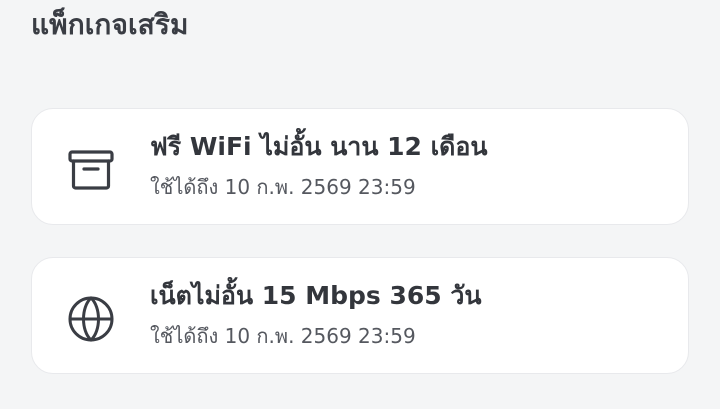  I want to click on package-title: ฟรี WiFi ไม่อั้น นาน 12 เดือน, so click(319, 146).